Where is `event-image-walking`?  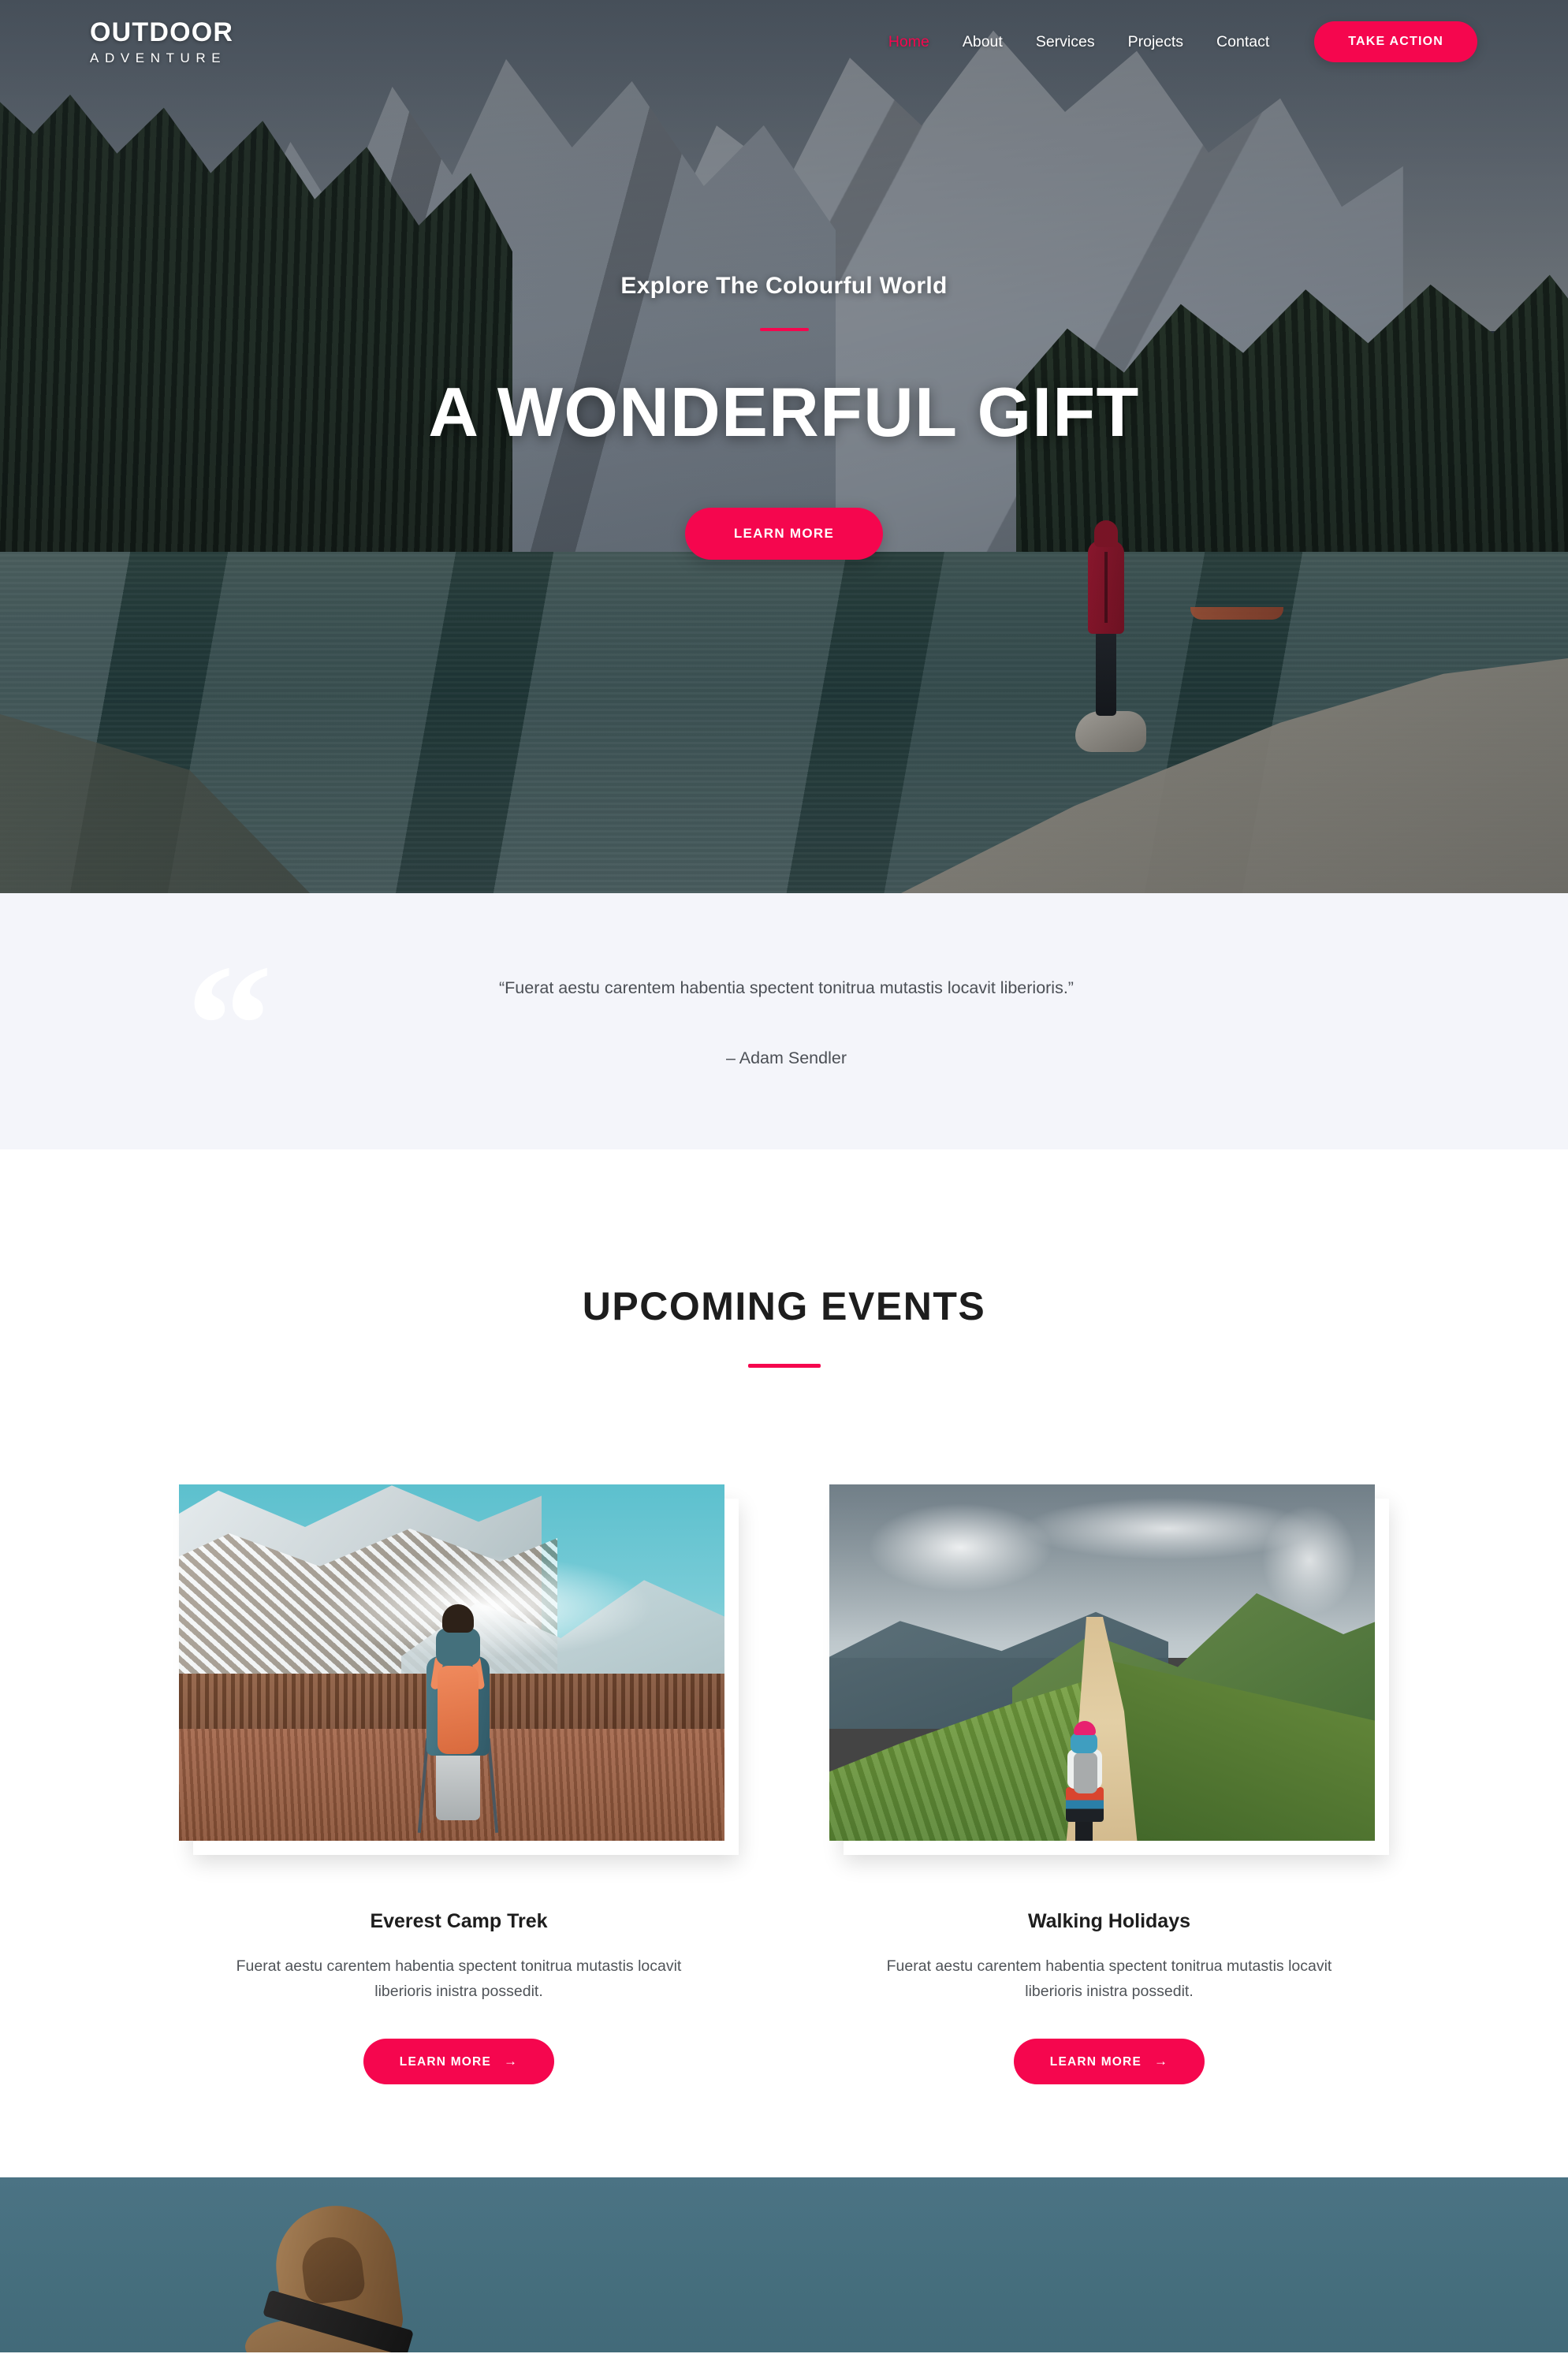 event-image-walking is located at coordinates (1102, 1662).